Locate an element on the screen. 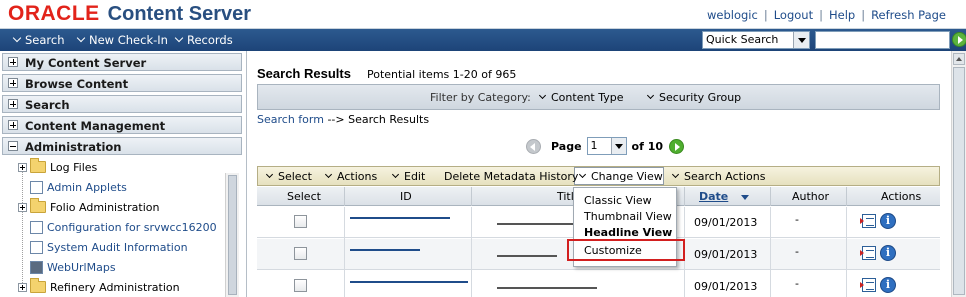 The height and width of the screenshot is (297, 966). tree-item-folio-administration: Folio Administration is located at coordinates (89, 206).